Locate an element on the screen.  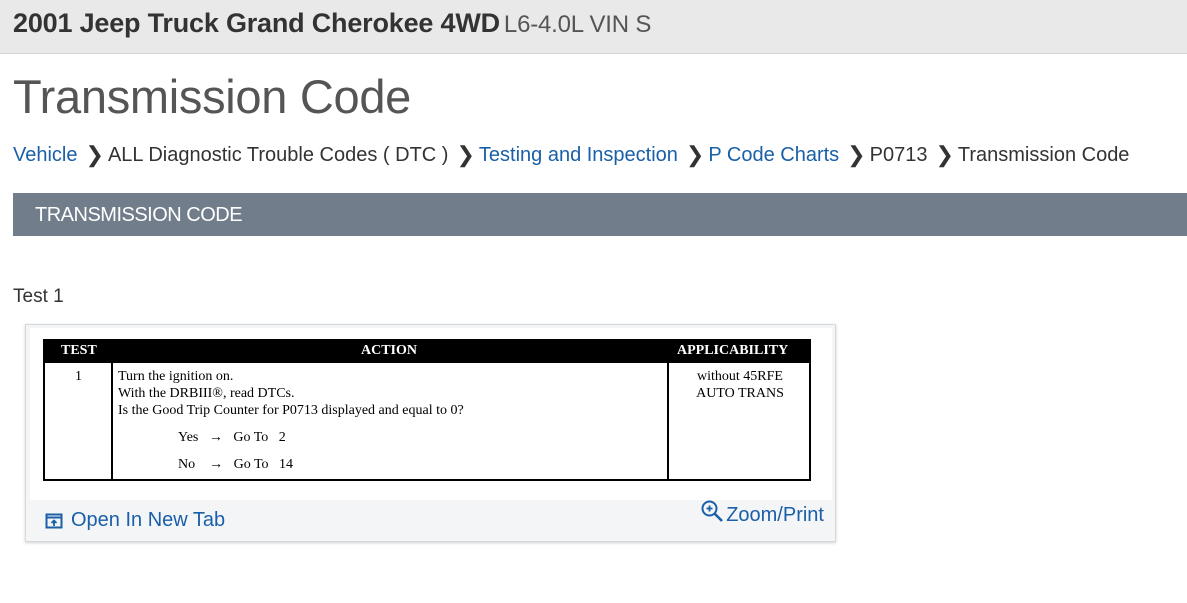
section-title: TRANSMISSION CODE is located at coordinates (139, 215).